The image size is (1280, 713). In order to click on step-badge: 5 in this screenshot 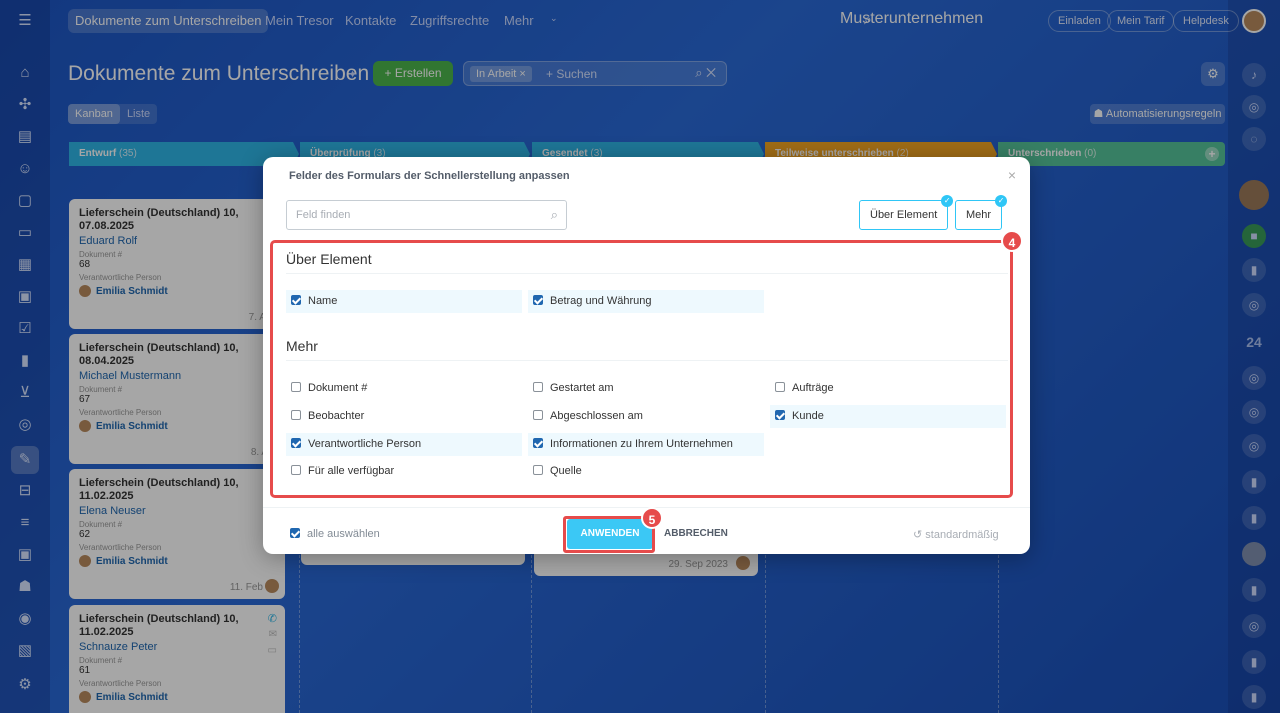, I will do `click(652, 518)`.